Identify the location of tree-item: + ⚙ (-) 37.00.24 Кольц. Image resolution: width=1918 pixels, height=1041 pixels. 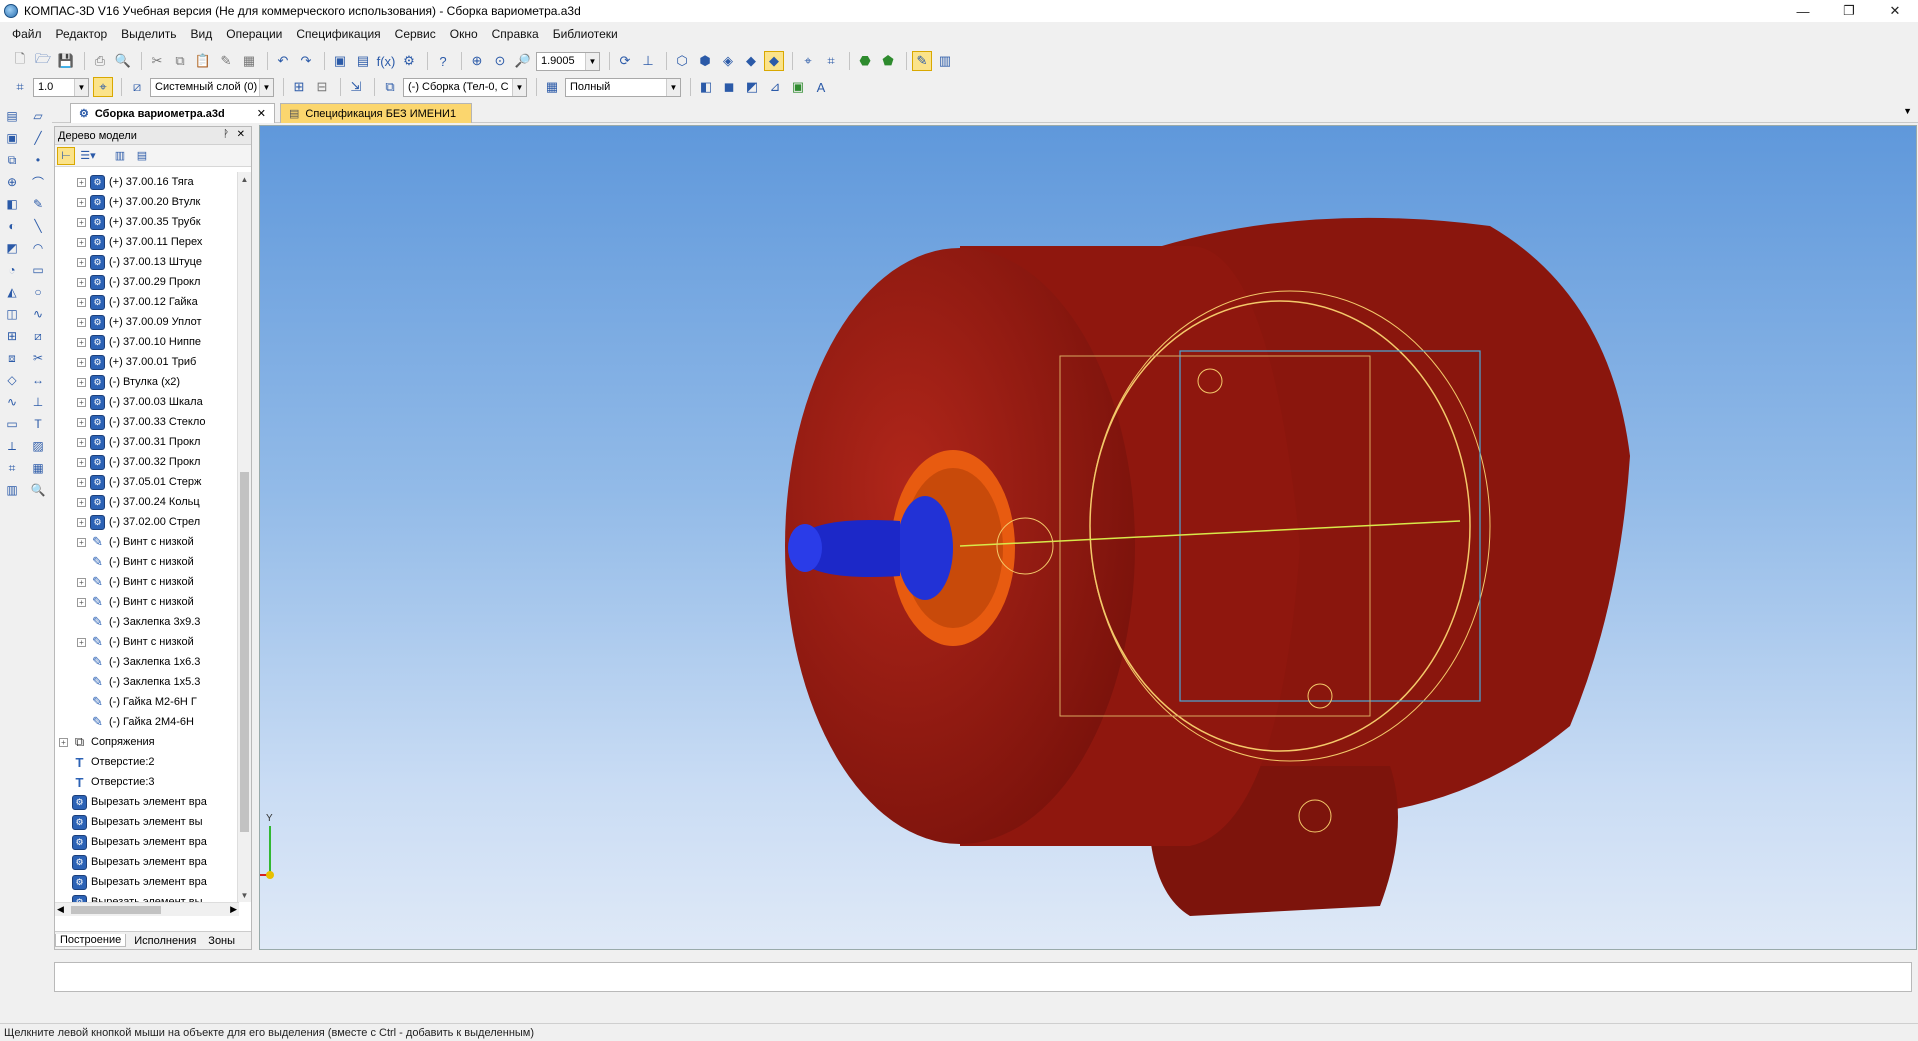
(147, 502).